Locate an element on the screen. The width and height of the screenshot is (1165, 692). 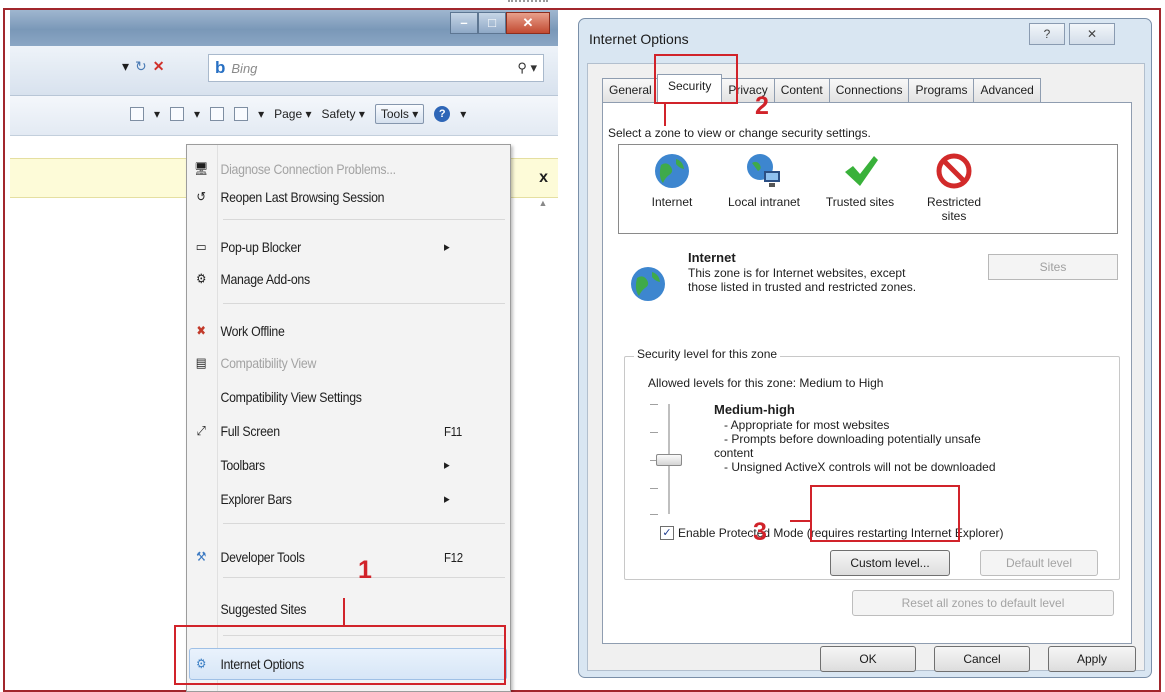
apply-button: Apply is located at coordinates (1092, 659).